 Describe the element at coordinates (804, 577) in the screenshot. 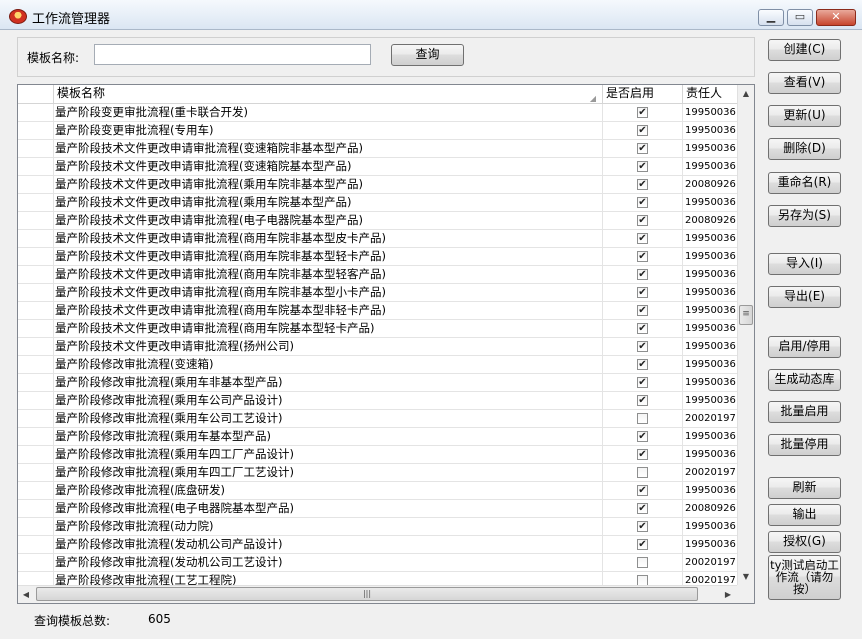

I see `test-start-workflow-button: ty测试启动工作流（请勿按）` at that location.